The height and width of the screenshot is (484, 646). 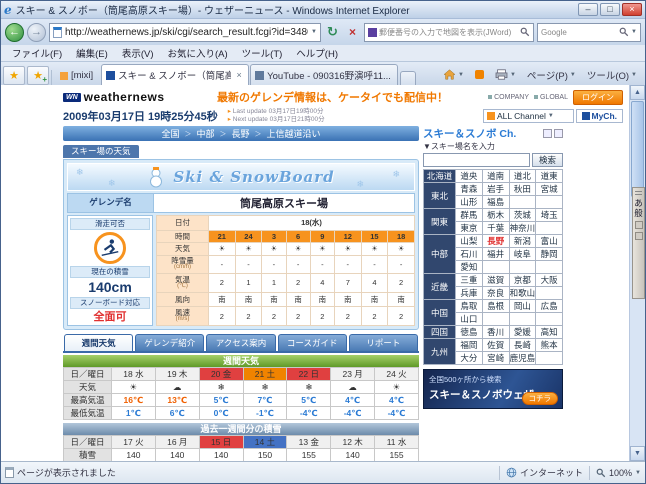 I want to click on prefecture-link: 長野, so click(x=495, y=241).